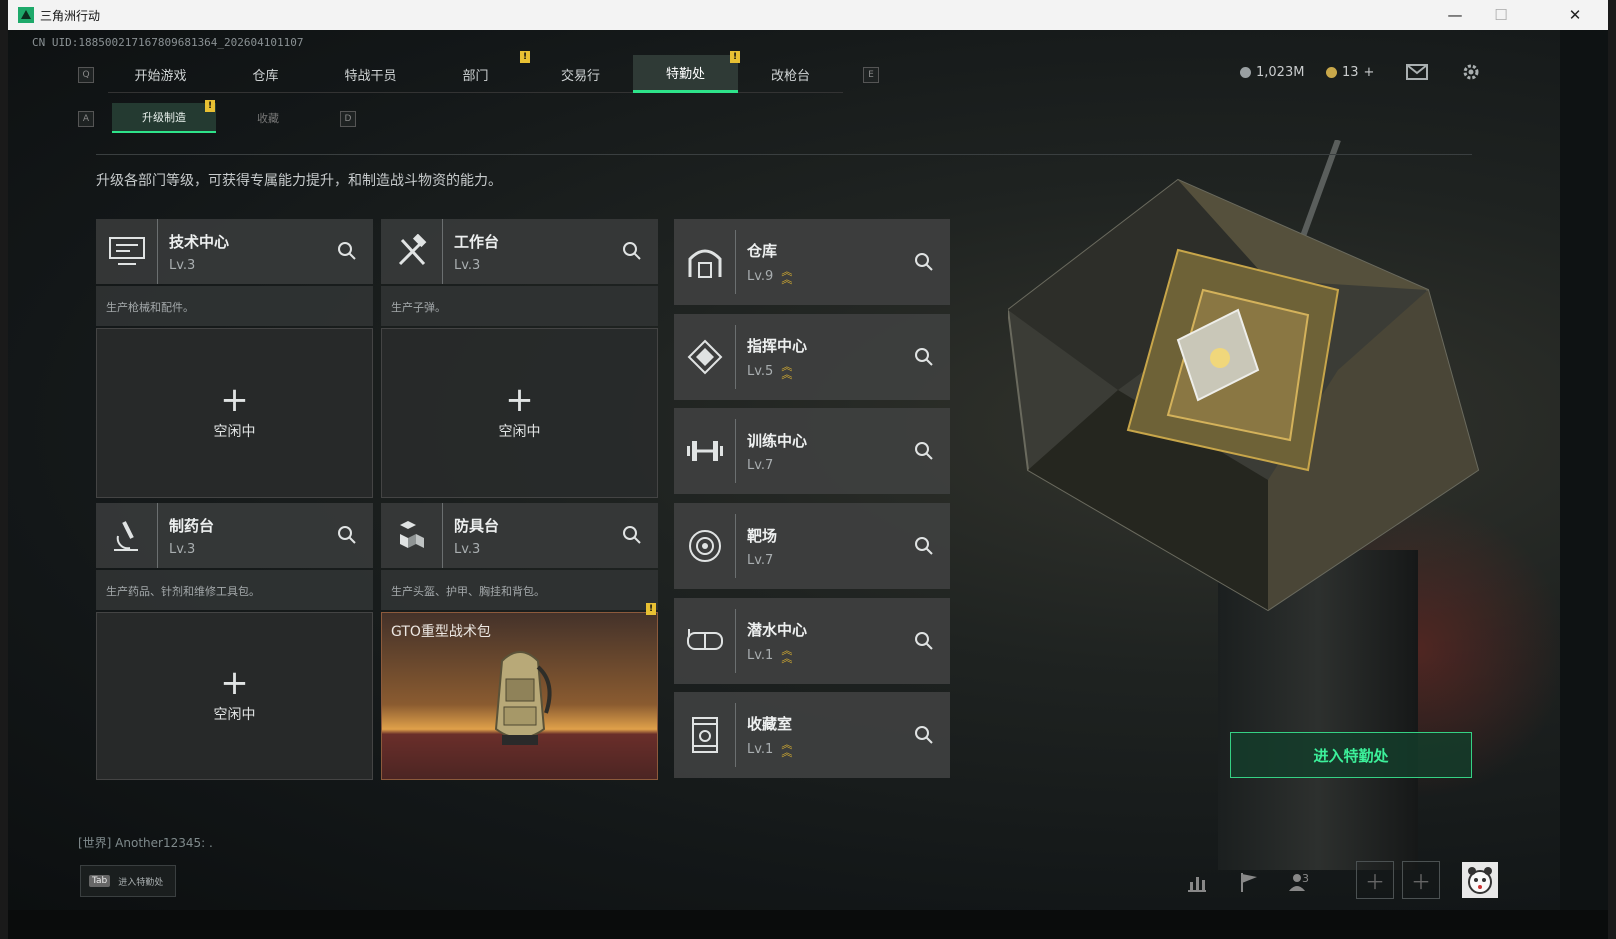 This screenshot has height=939, width=1616. What do you see at coordinates (348, 119) in the screenshot?
I see `subnav-key-right-hint: D` at bounding box center [348, 119].